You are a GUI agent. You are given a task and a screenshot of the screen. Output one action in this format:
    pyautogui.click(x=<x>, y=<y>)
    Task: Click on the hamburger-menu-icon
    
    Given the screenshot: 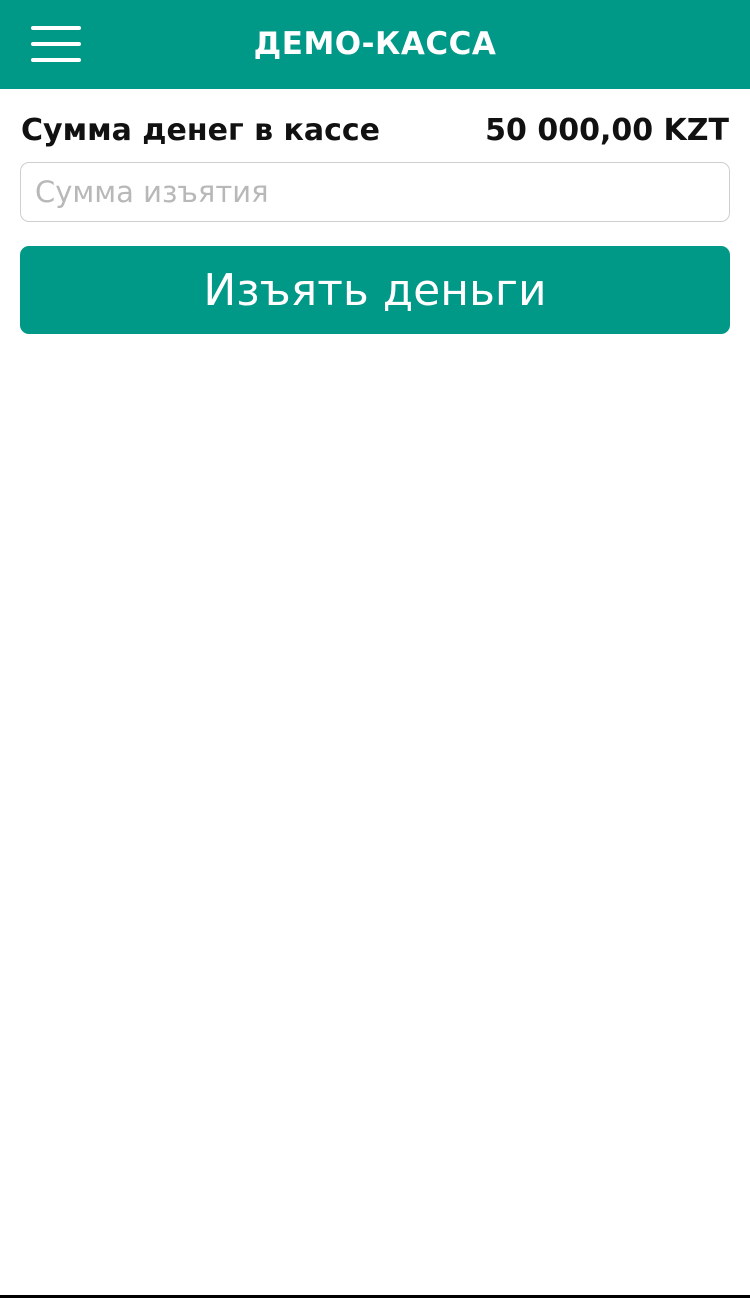 What is the action you would take?
    pyautogui.click(x=56, y=44)
    